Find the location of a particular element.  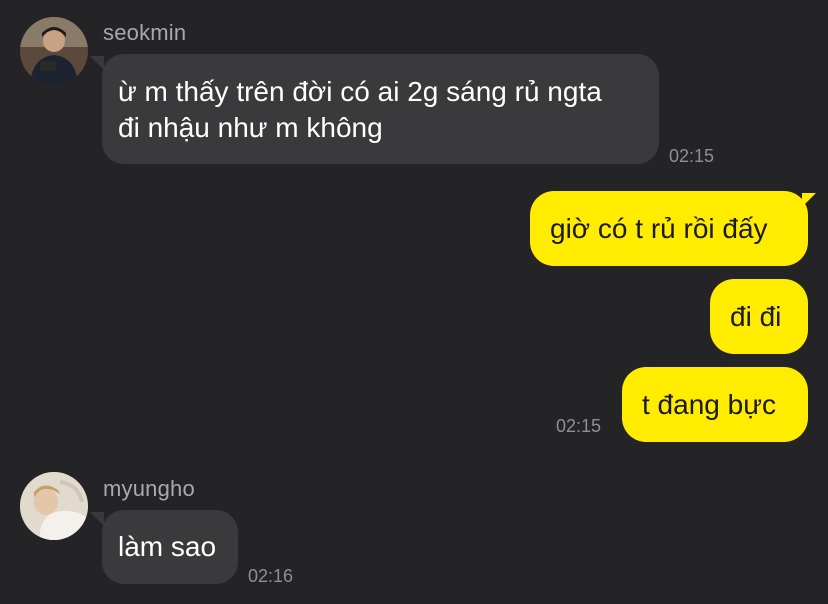

sender-name: seokmin is located at coordinates (145, 32).